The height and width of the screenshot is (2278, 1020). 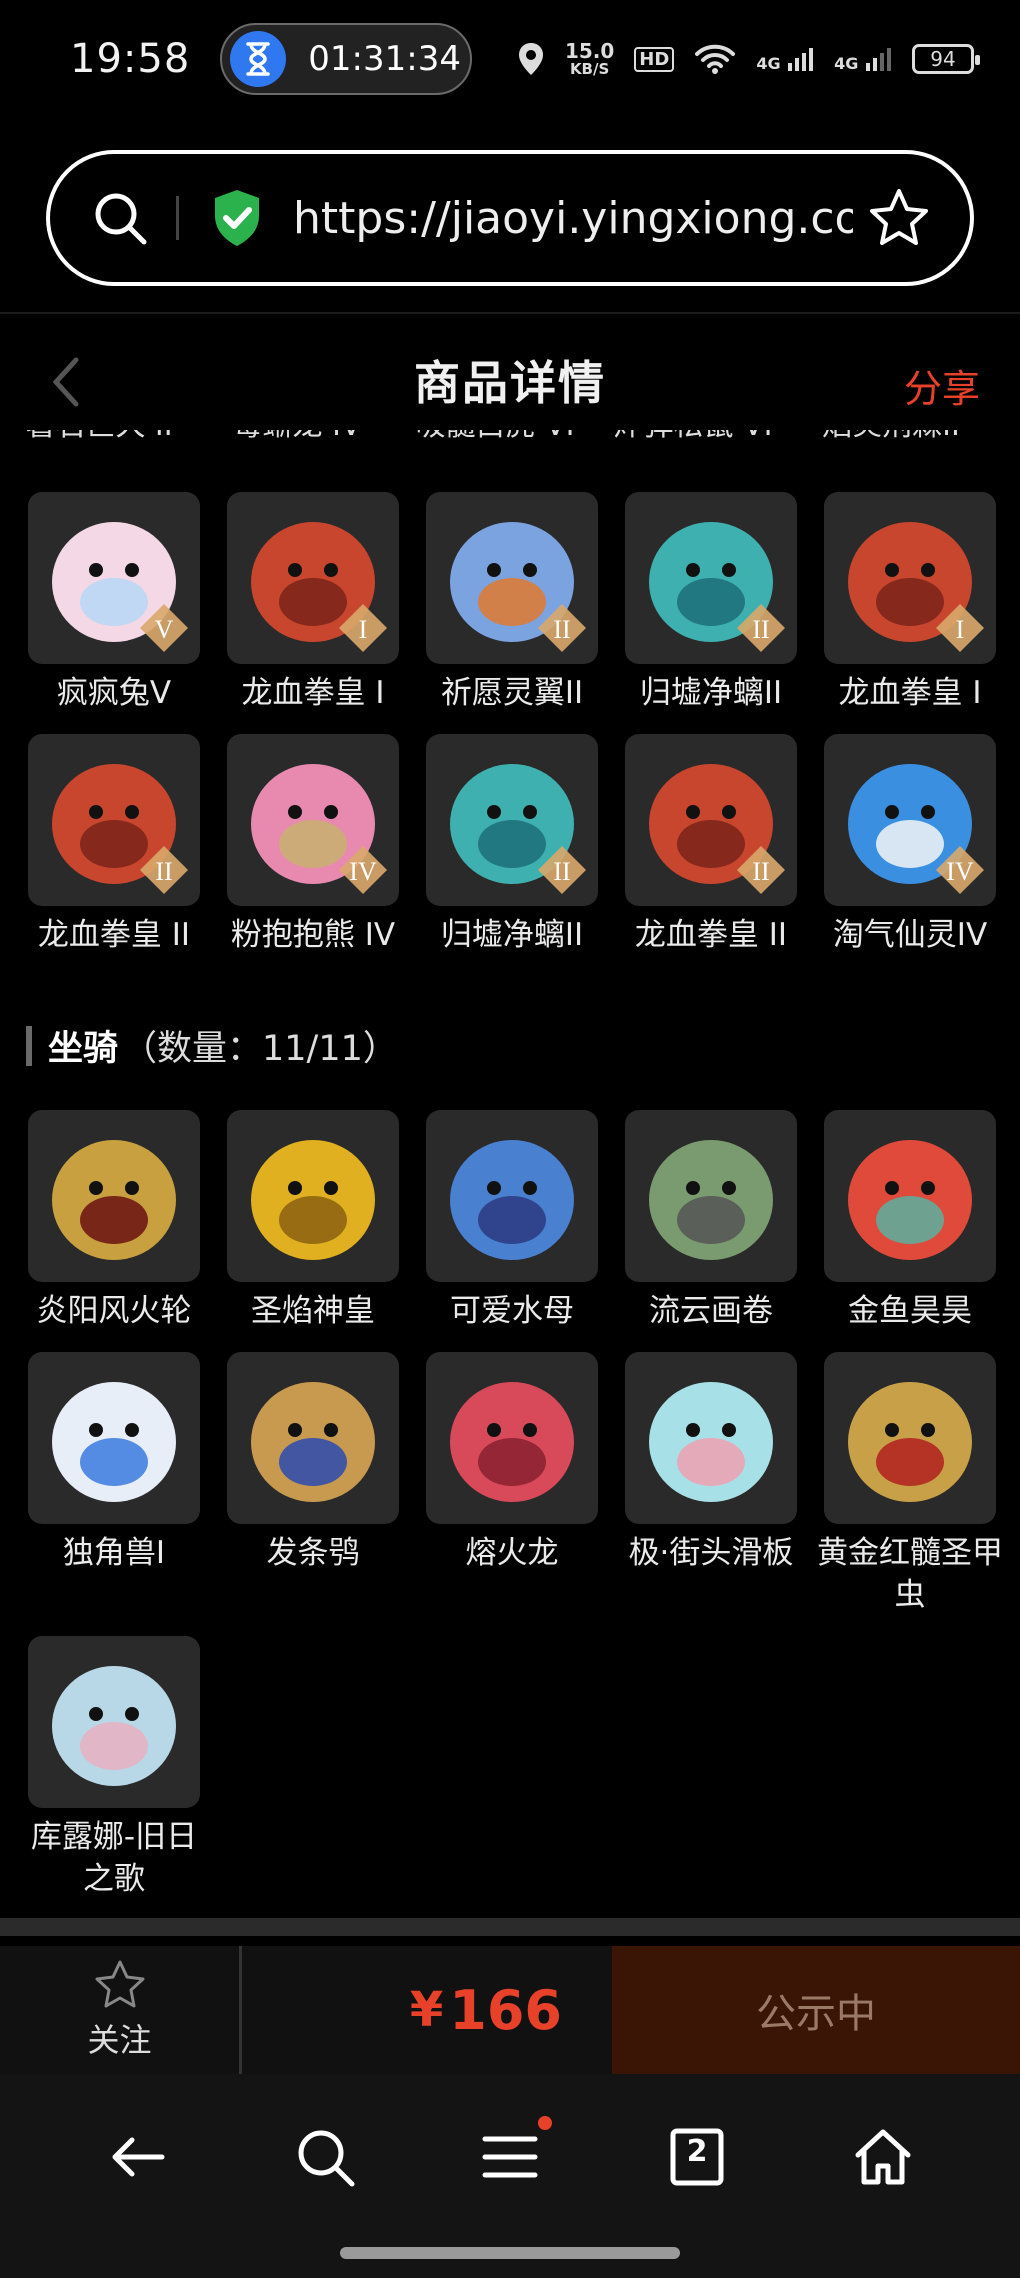 What do you see at coordinates (177, 218) in the screenshot?
I see `separator` at bounding box center [177, 218].